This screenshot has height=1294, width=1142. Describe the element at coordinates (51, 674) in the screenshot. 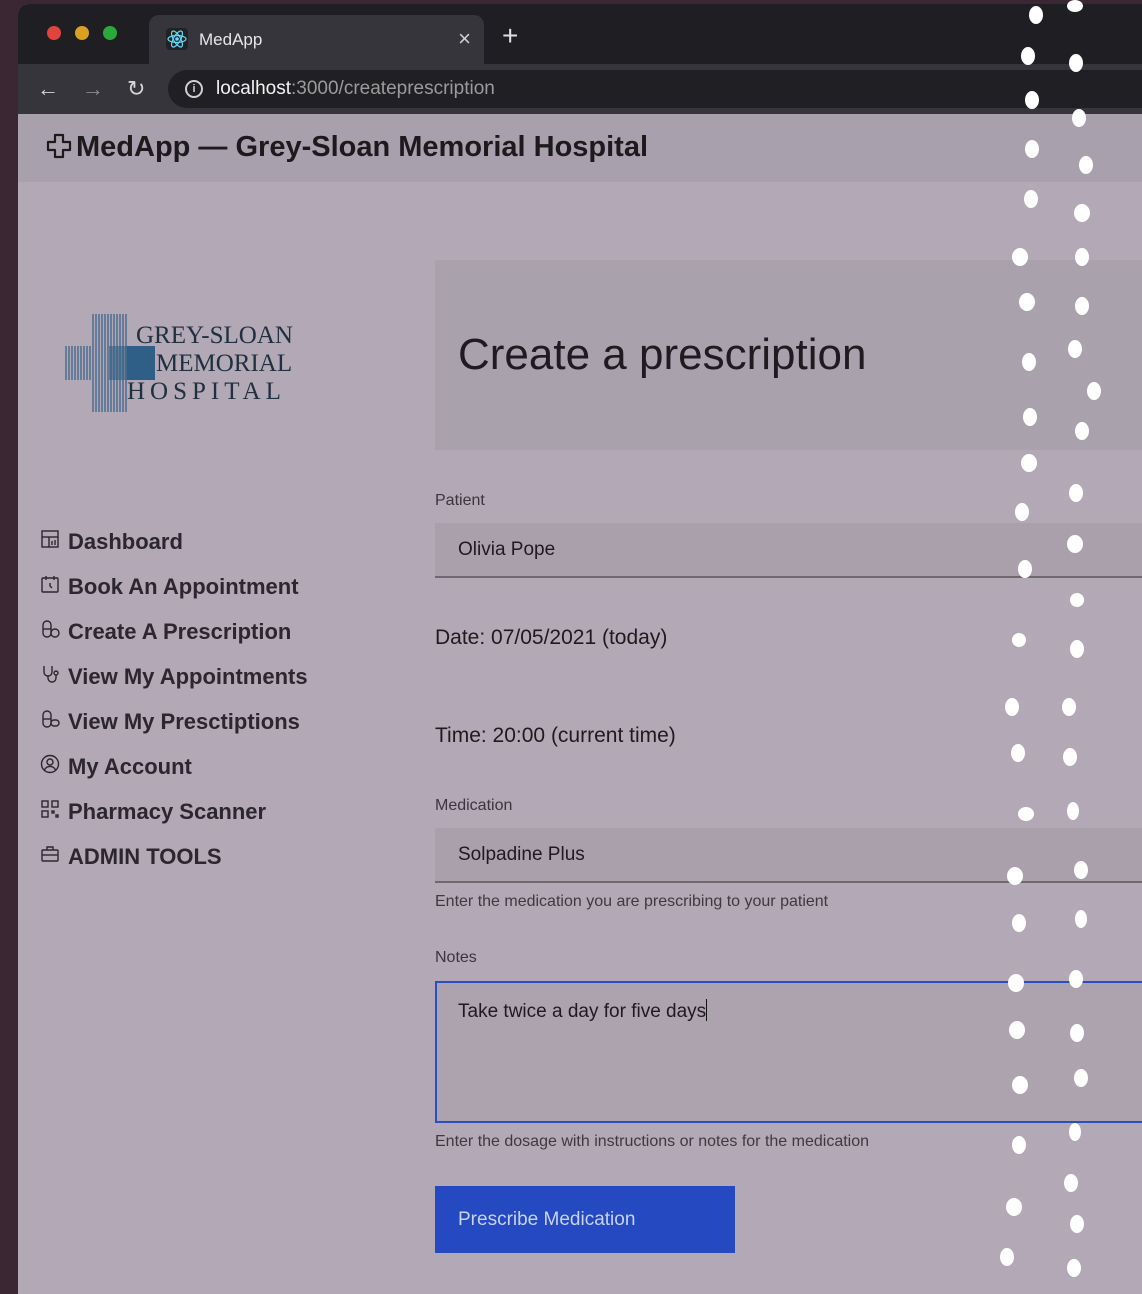

I see `stethoscope-icon` at that location.